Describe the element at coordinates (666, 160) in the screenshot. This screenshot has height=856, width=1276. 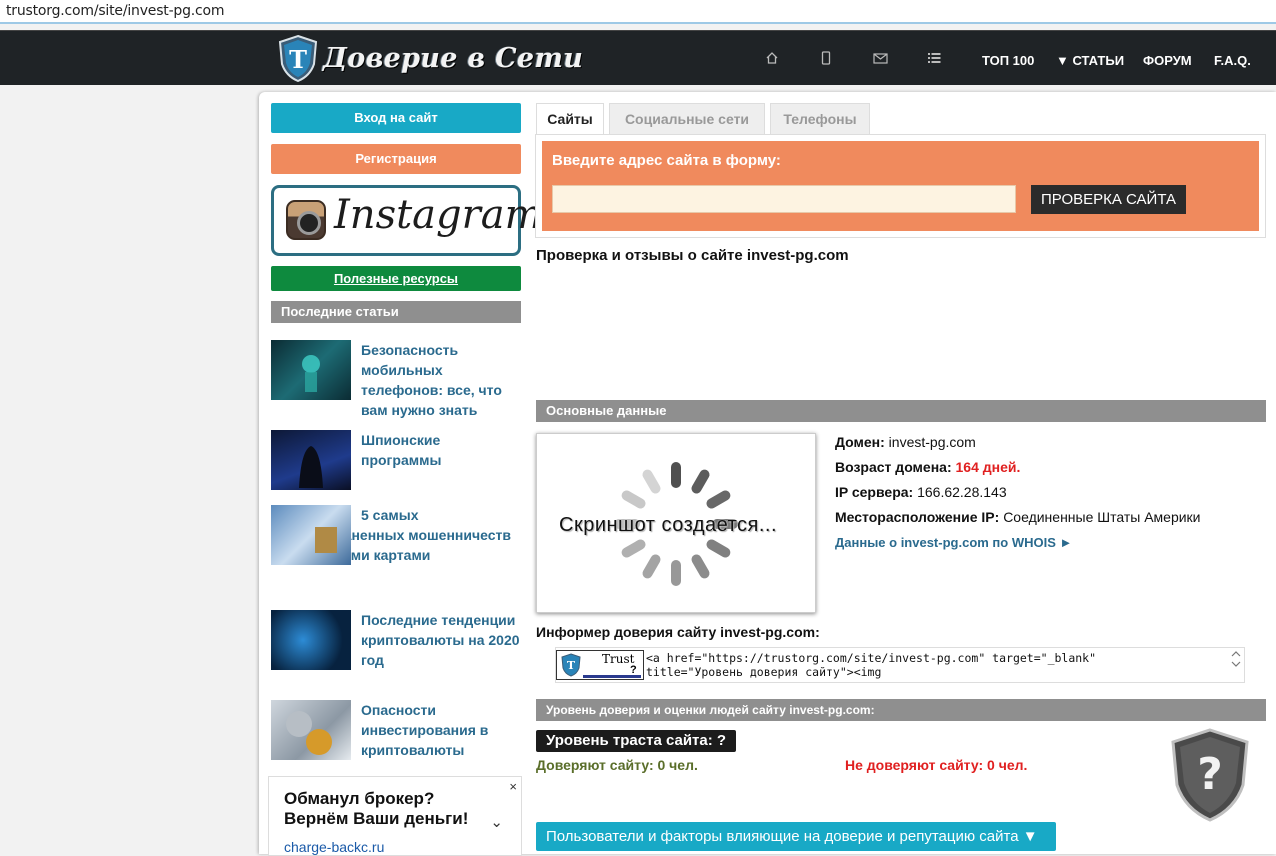
I see `form-label: Введите адрес сайта в форму:` at that location.